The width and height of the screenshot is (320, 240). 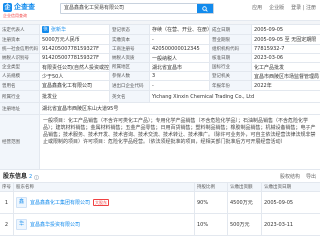 What do you see at coordinates (231, 40) in the screenshot?
I see `business-term-label: 营业期限` at bounding box center [231, 40].